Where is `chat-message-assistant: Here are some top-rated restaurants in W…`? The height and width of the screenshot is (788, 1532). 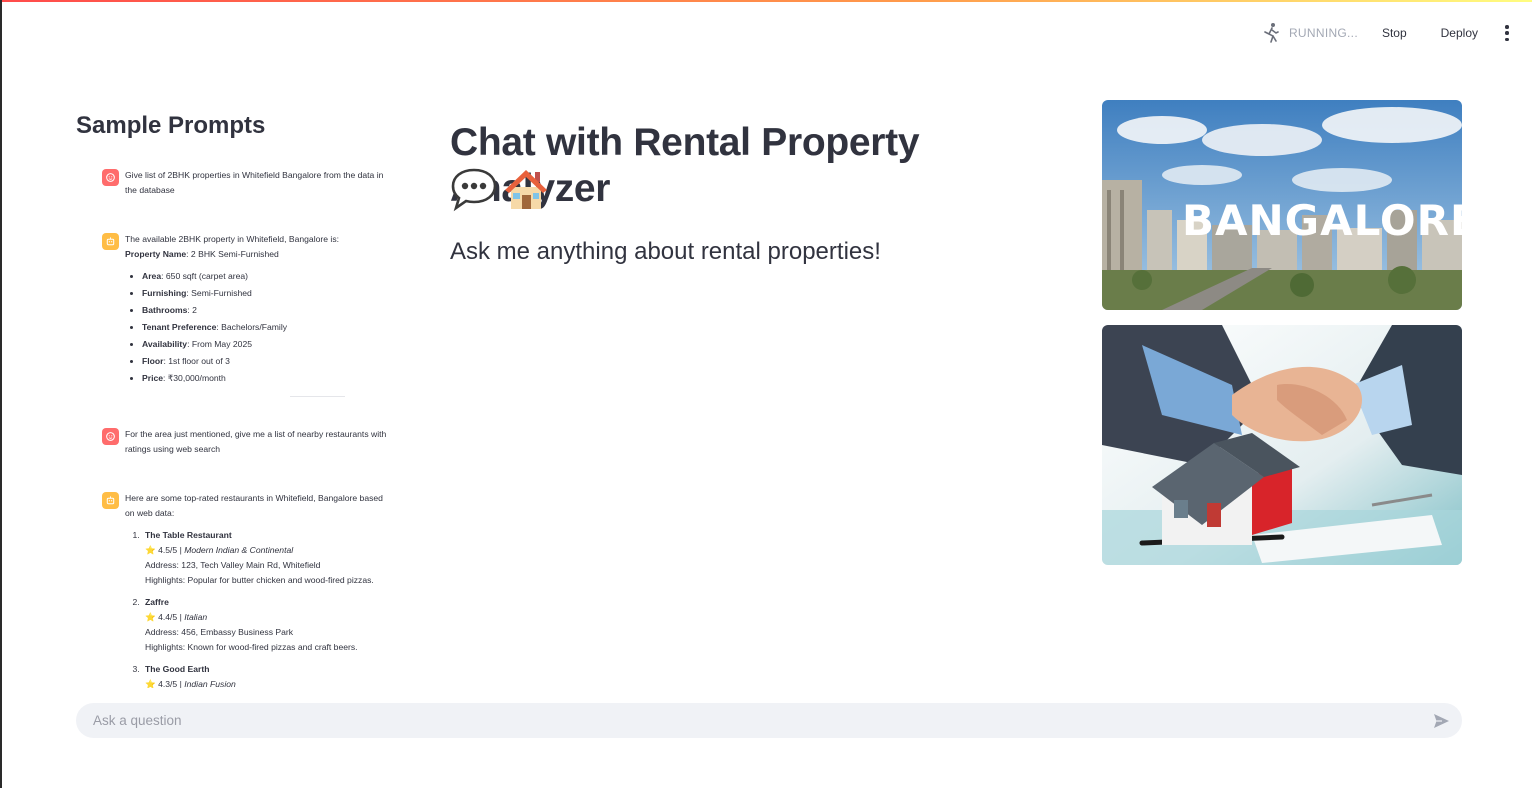
chat-message-assistant: Here are some top-rated restaurants in W… is located at coordinates (248, 589).